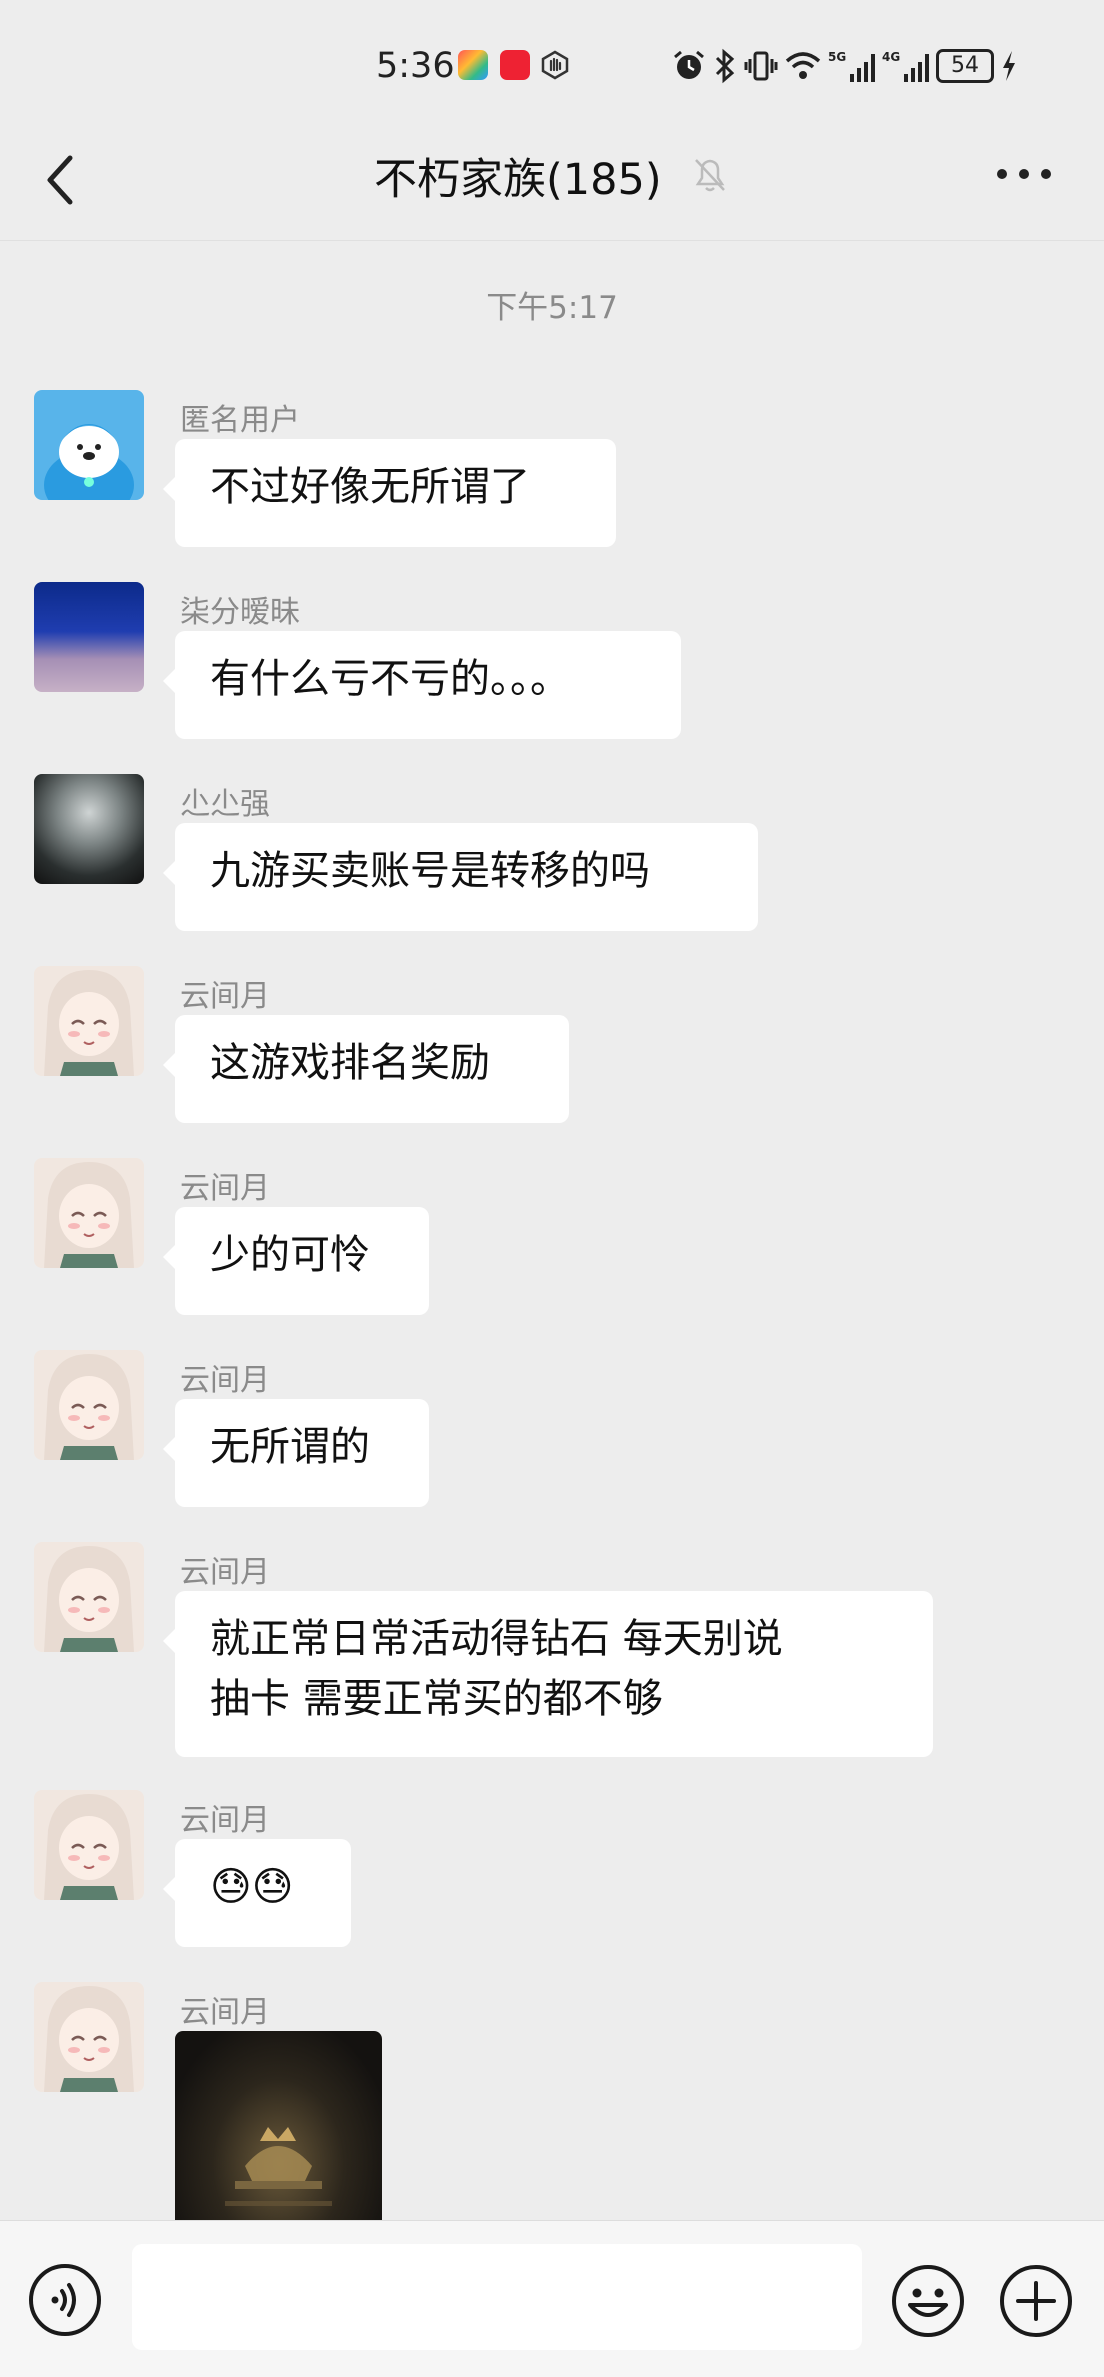  I want to click on app-notification-icon, so click(473, 65).